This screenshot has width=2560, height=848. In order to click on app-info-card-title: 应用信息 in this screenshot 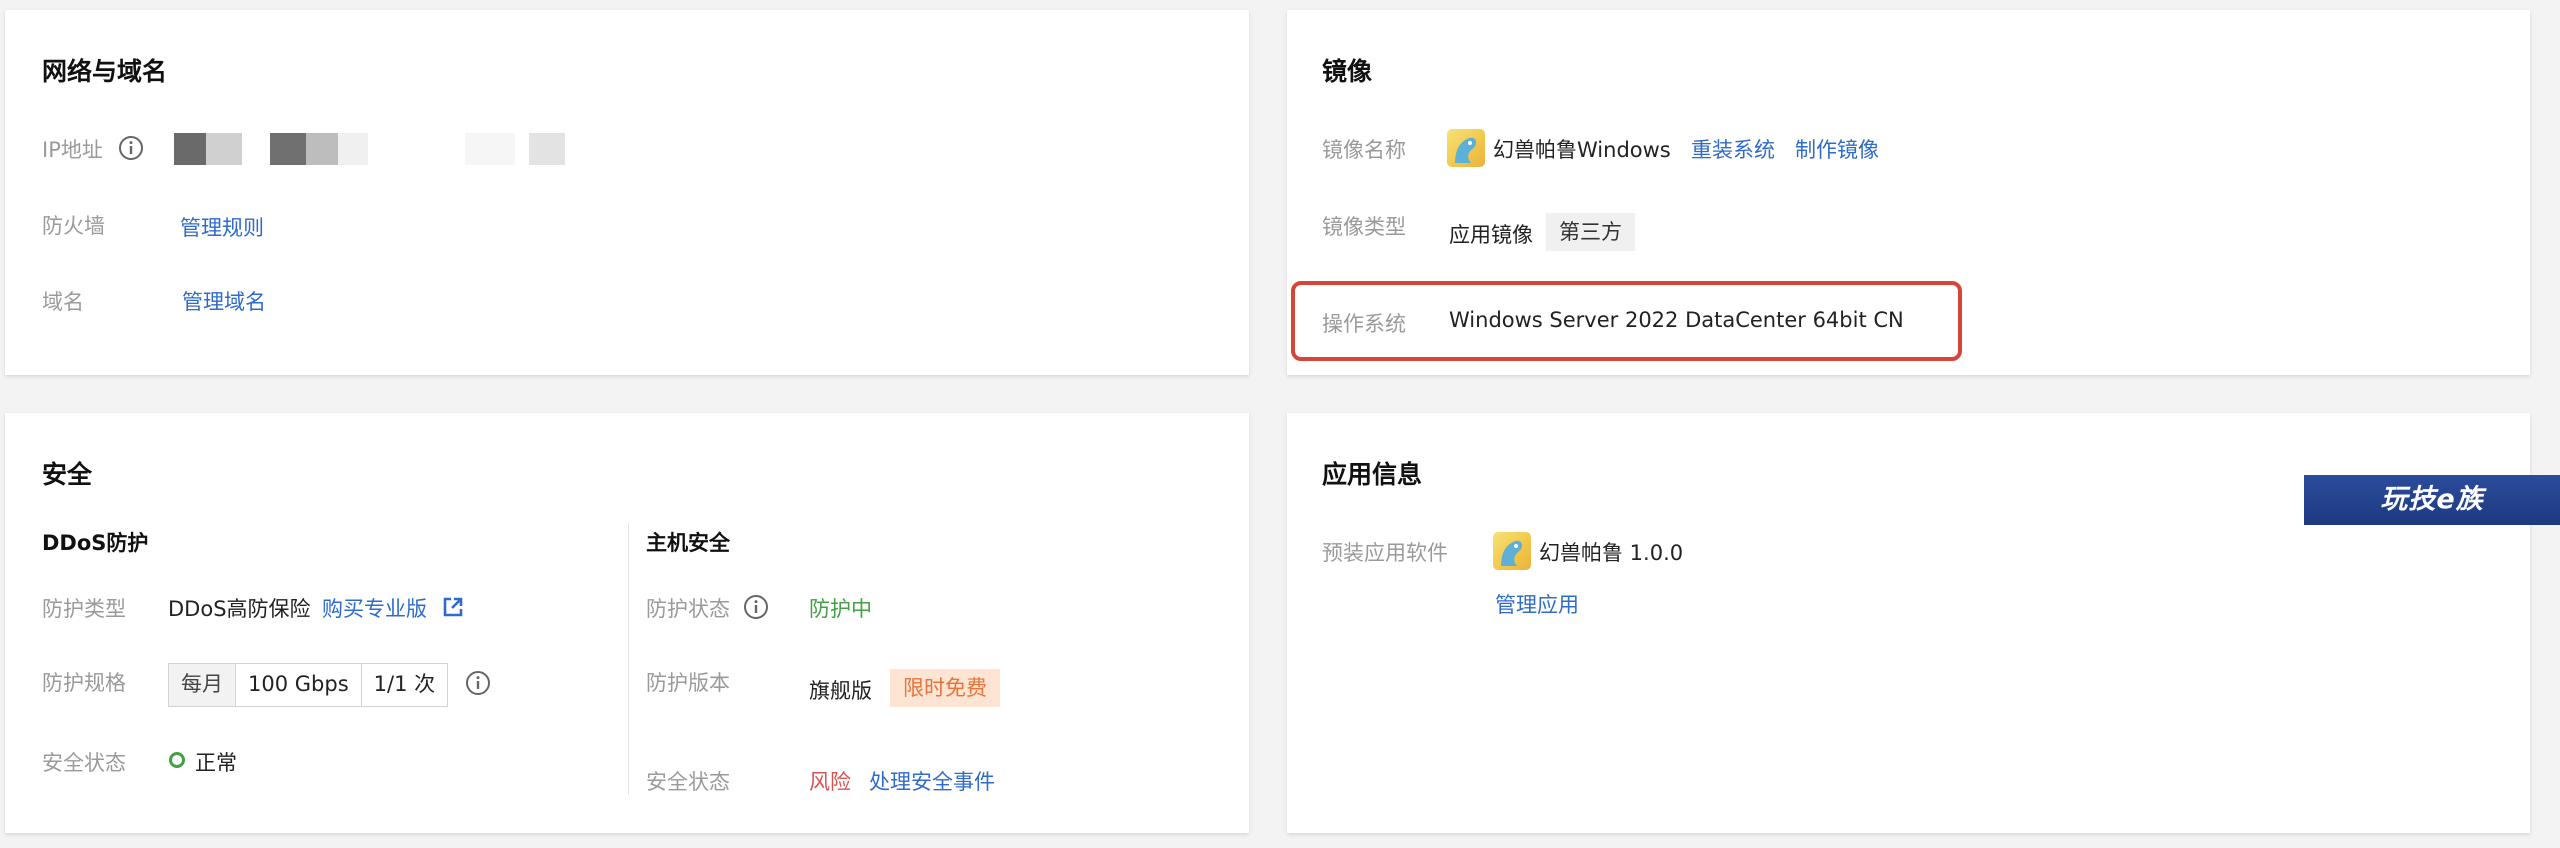, I will do `click(1372, 474)`.